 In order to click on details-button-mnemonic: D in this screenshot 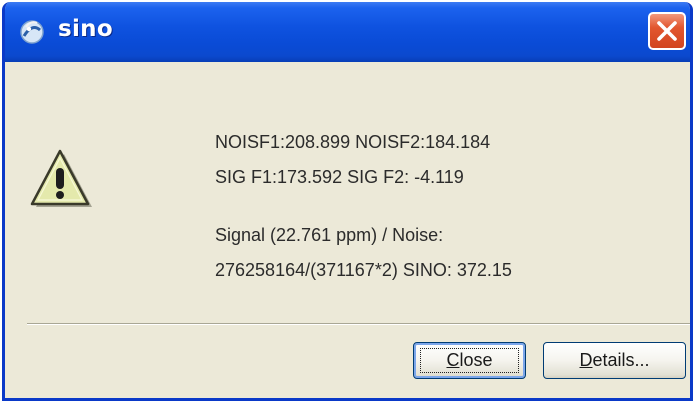, I will do `click(586, 360)`.